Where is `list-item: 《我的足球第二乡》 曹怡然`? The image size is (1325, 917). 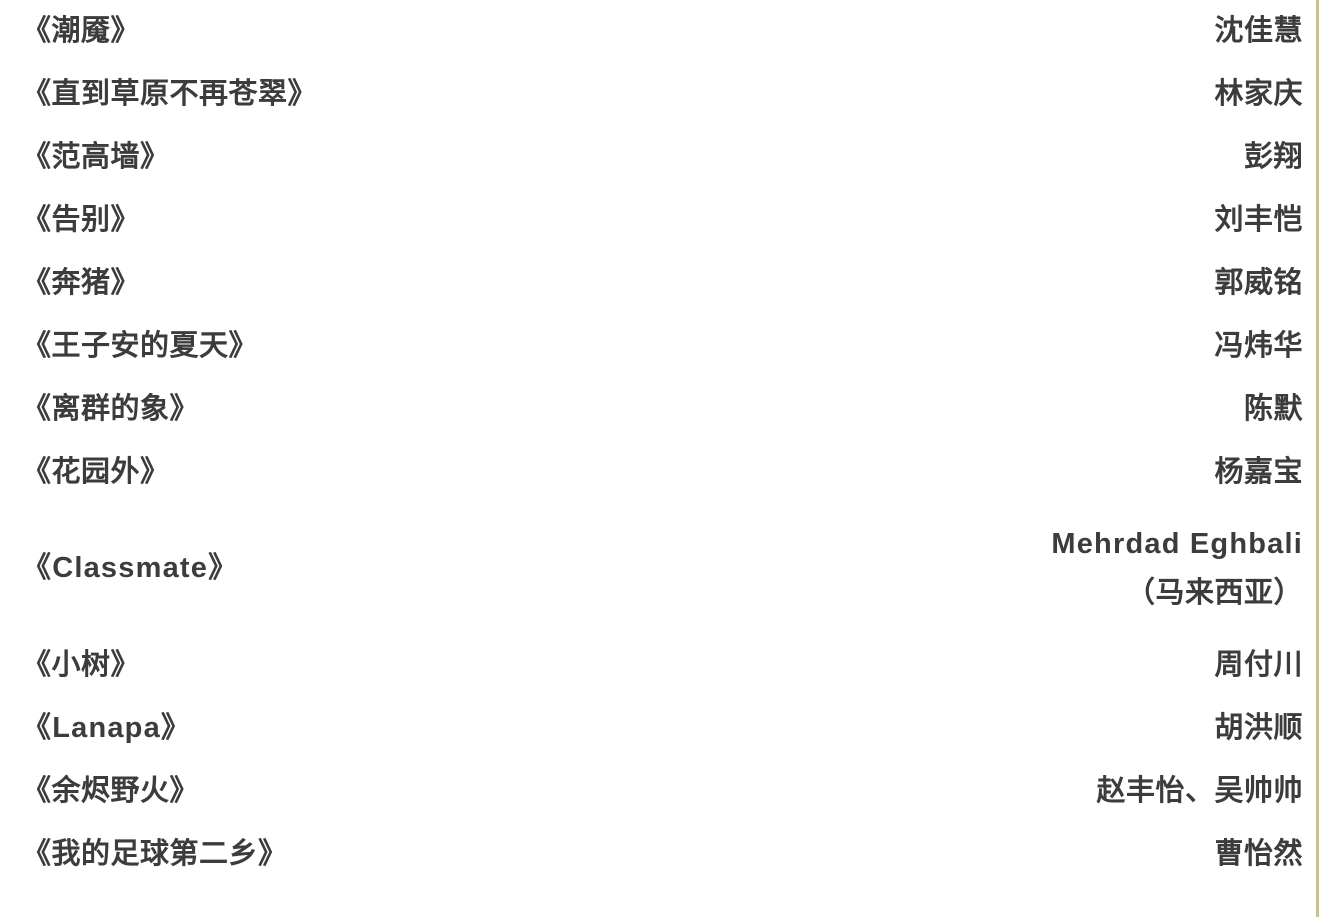
list-item: 《我的足球第二乡》 曹怡然 is located at coordinates (662, 854).